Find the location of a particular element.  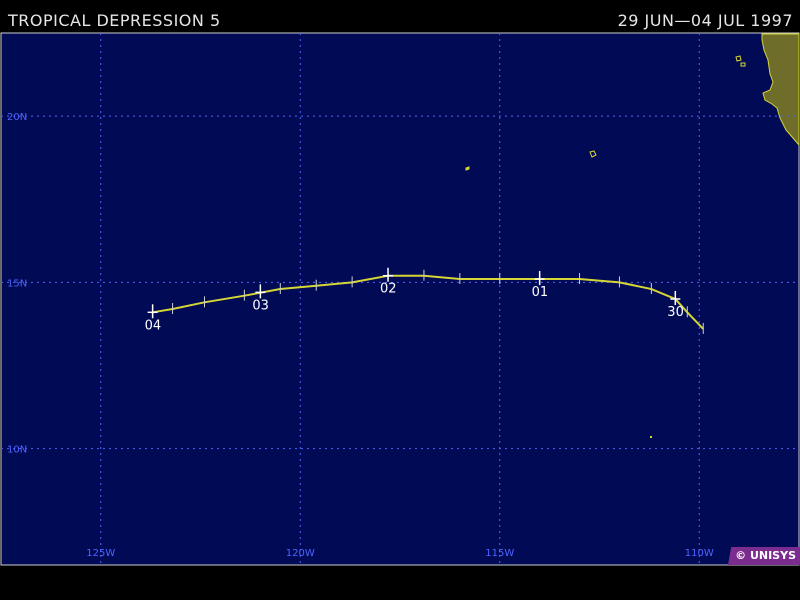

day-label: 01 is located at coordinates (540, 292).